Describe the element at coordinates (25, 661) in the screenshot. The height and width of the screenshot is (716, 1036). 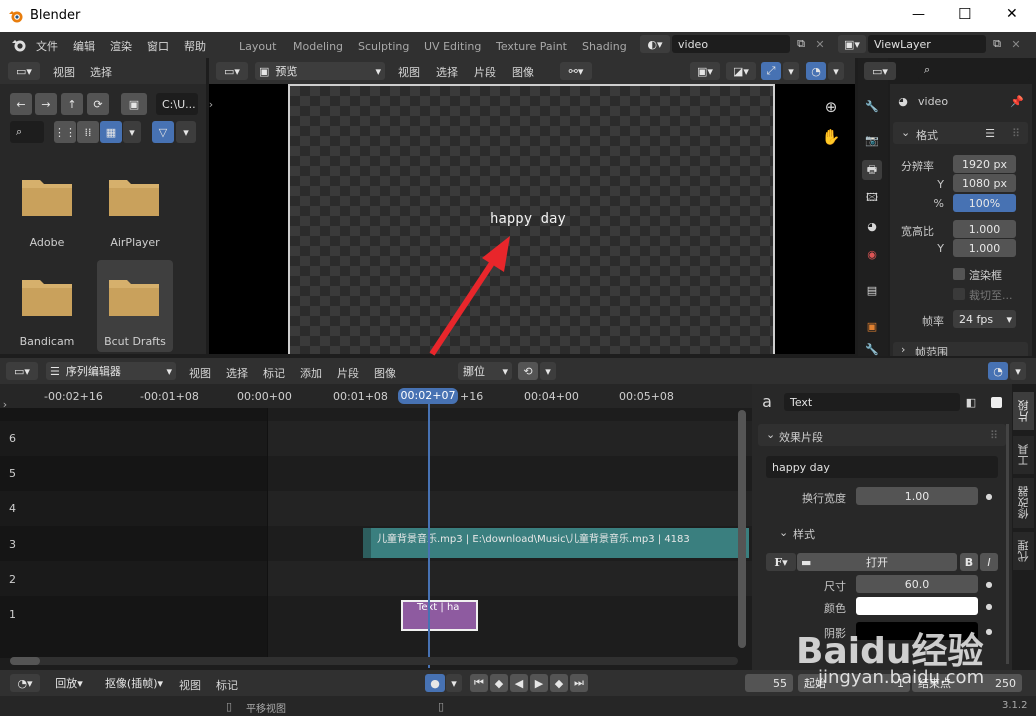
I see `horizontal-scroll-thumb` at that location.